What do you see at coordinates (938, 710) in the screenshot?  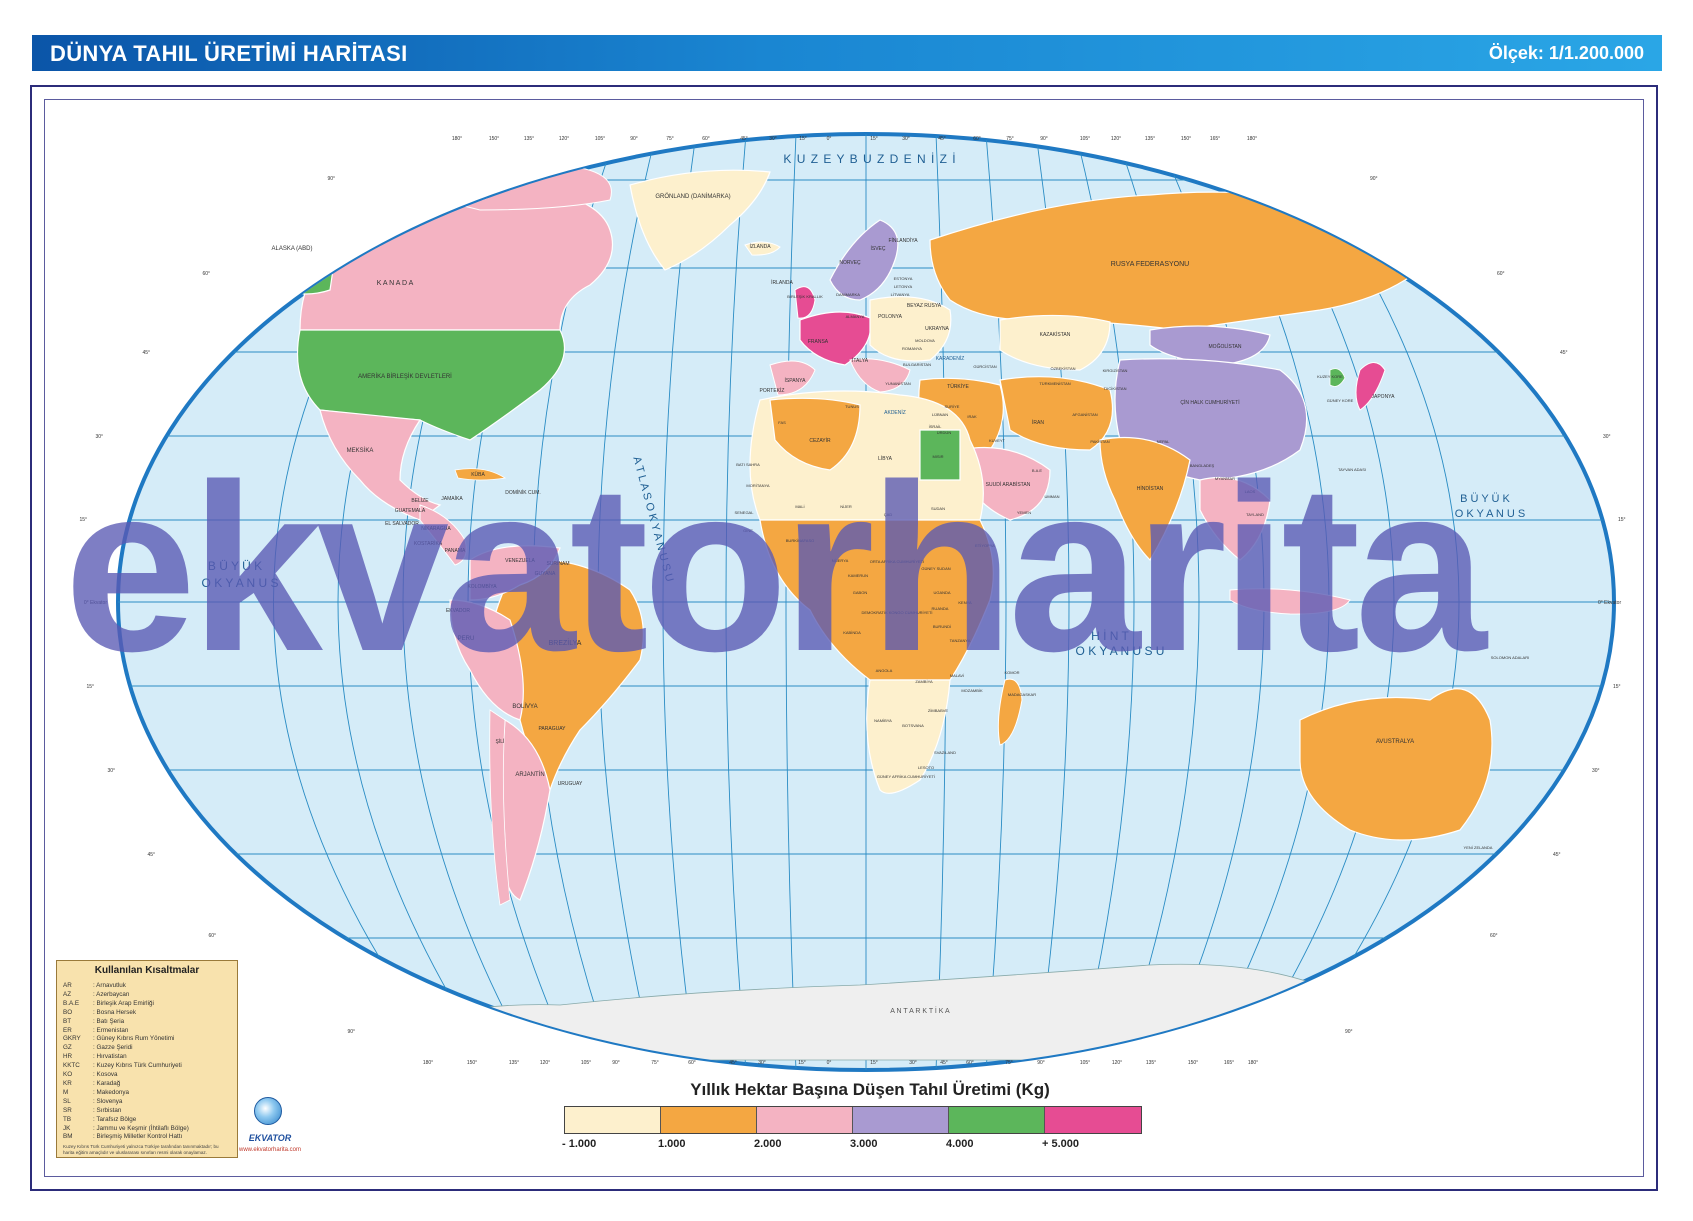 I see `label-zimbabwe: ZİMBABVE` at bounding box center [938, 710].